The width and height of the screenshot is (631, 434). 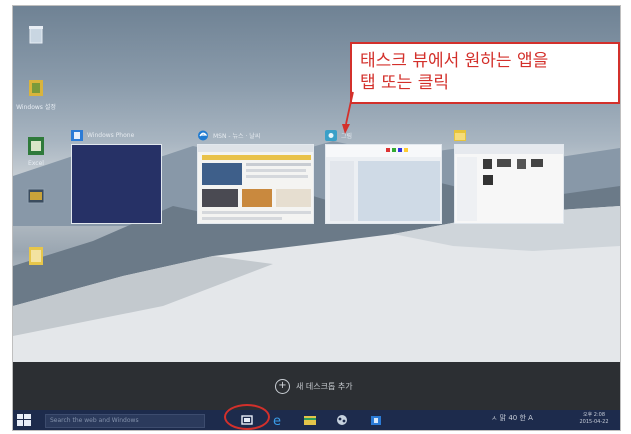 I want to click on window-title: Windows Phone, so click(x=111, y=135).